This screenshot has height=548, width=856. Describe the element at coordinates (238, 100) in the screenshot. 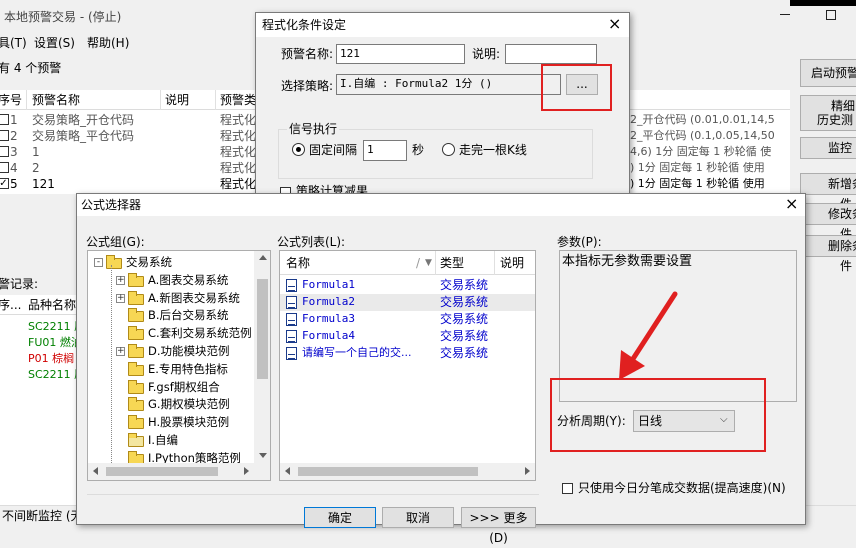

I see `col-type: 预警类` at that location.